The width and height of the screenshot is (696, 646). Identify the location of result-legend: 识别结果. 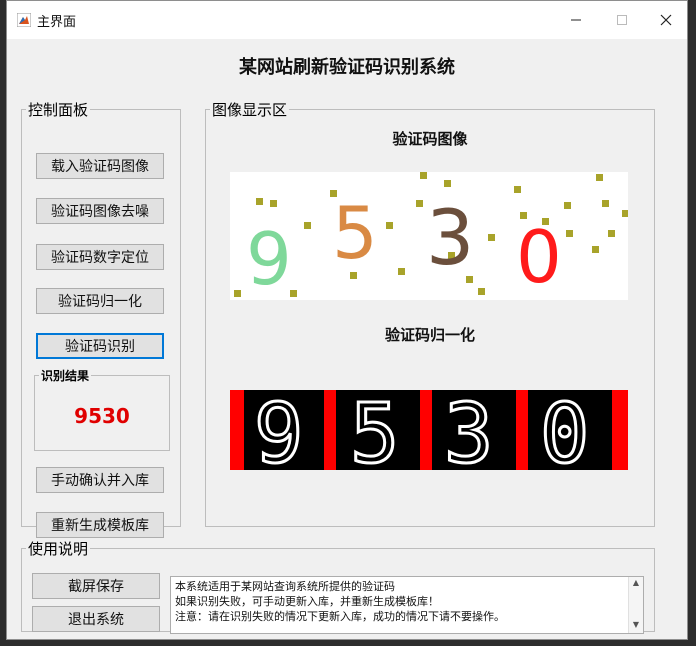
(65, 376).